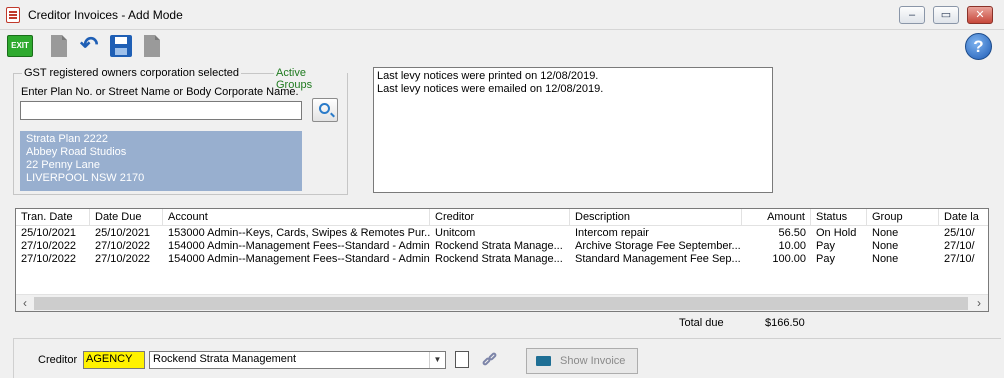  I want to click on column-header: Tran. Date, so click(53, 217).